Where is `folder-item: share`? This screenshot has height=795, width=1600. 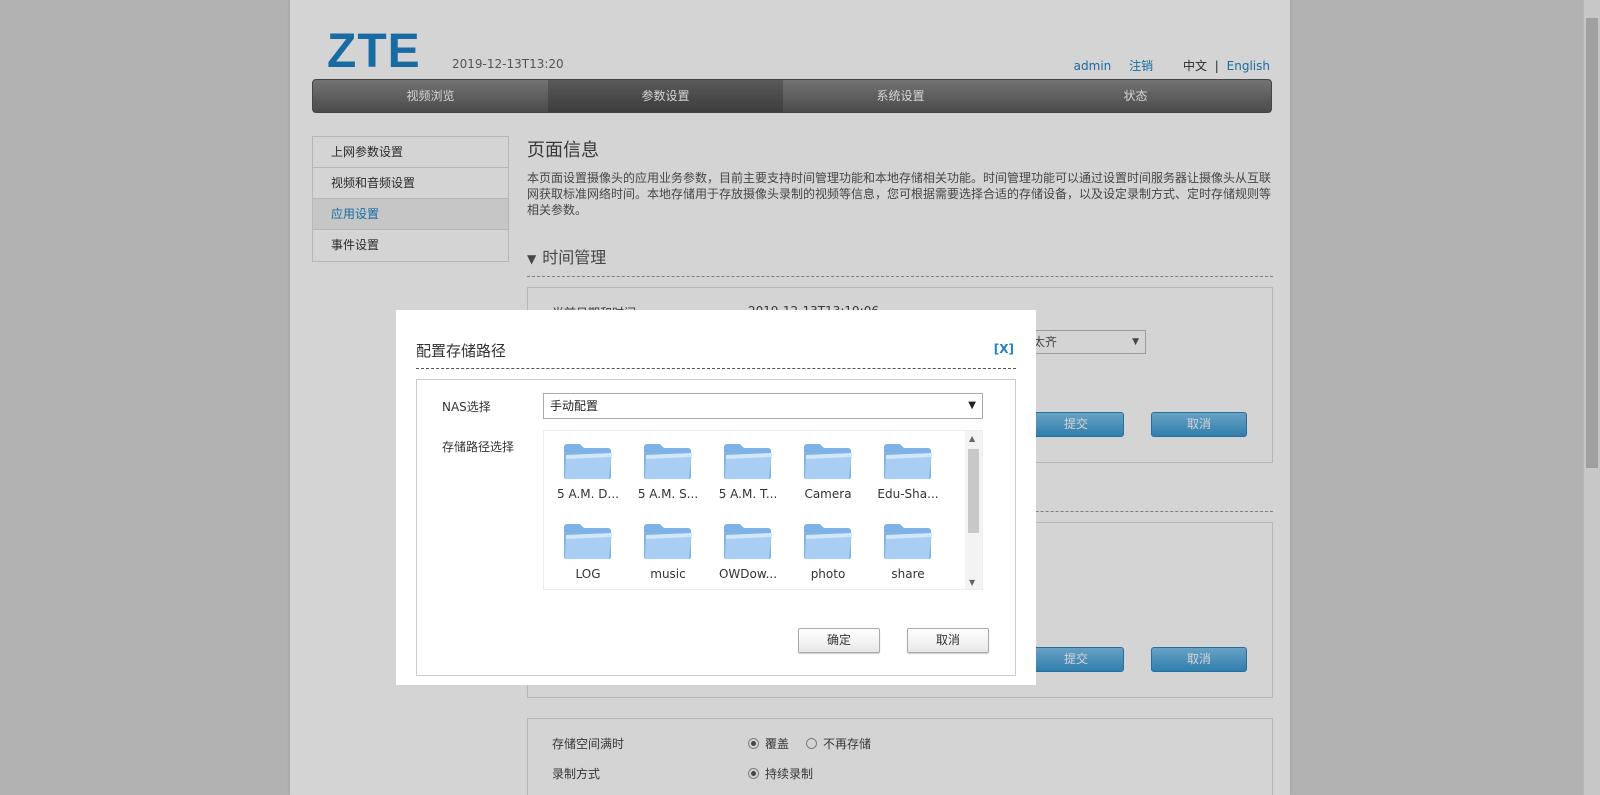
folder-item: share is located at coordinates (908, 551).